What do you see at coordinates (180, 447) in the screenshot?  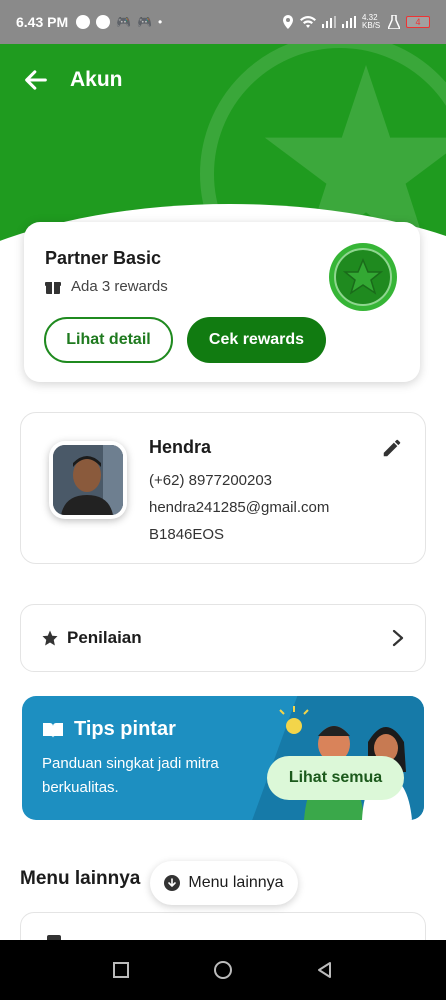 I see `profile-name: Hendra` at bounding box center [180, 447].